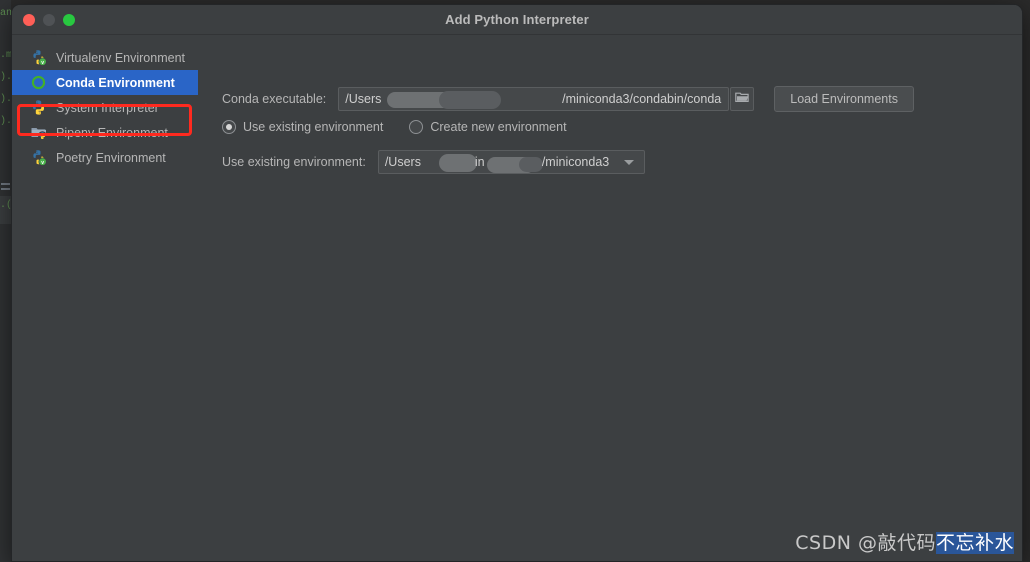  I want to click on watermark-highlighted: 不忘补水, so click(974, 543).